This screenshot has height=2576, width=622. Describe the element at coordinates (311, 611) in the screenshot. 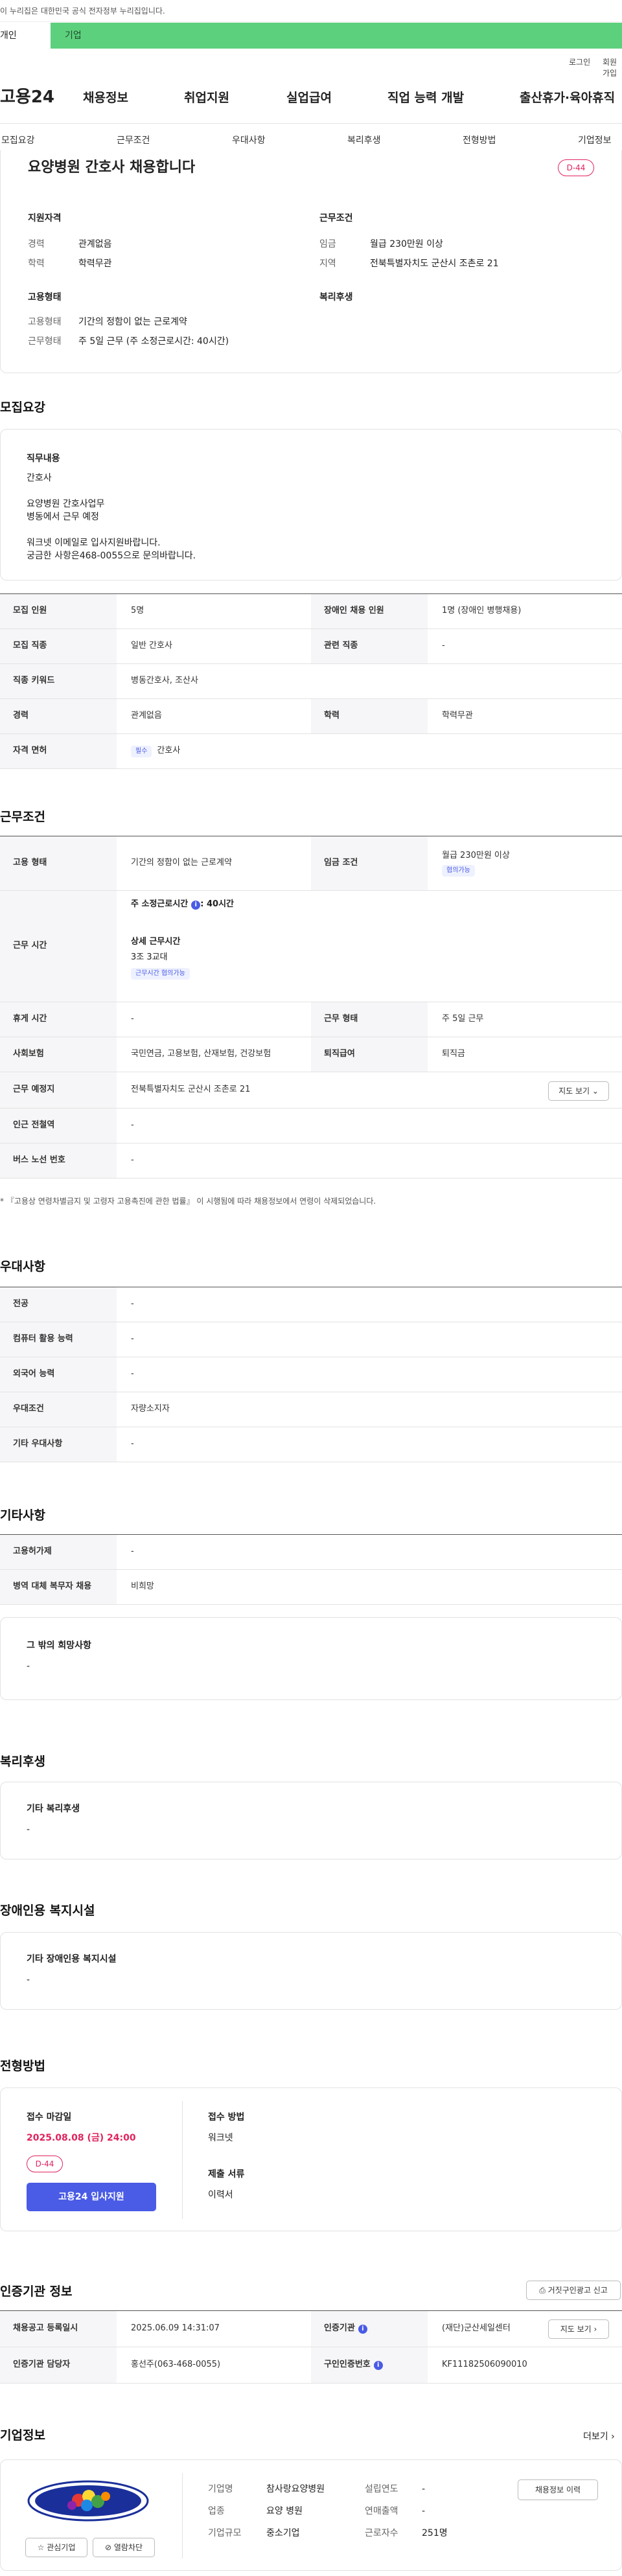

I see `table-row: 모집 인원 5명 장애인 채용 인원 1명 (장애인 병행채용)` at that location.